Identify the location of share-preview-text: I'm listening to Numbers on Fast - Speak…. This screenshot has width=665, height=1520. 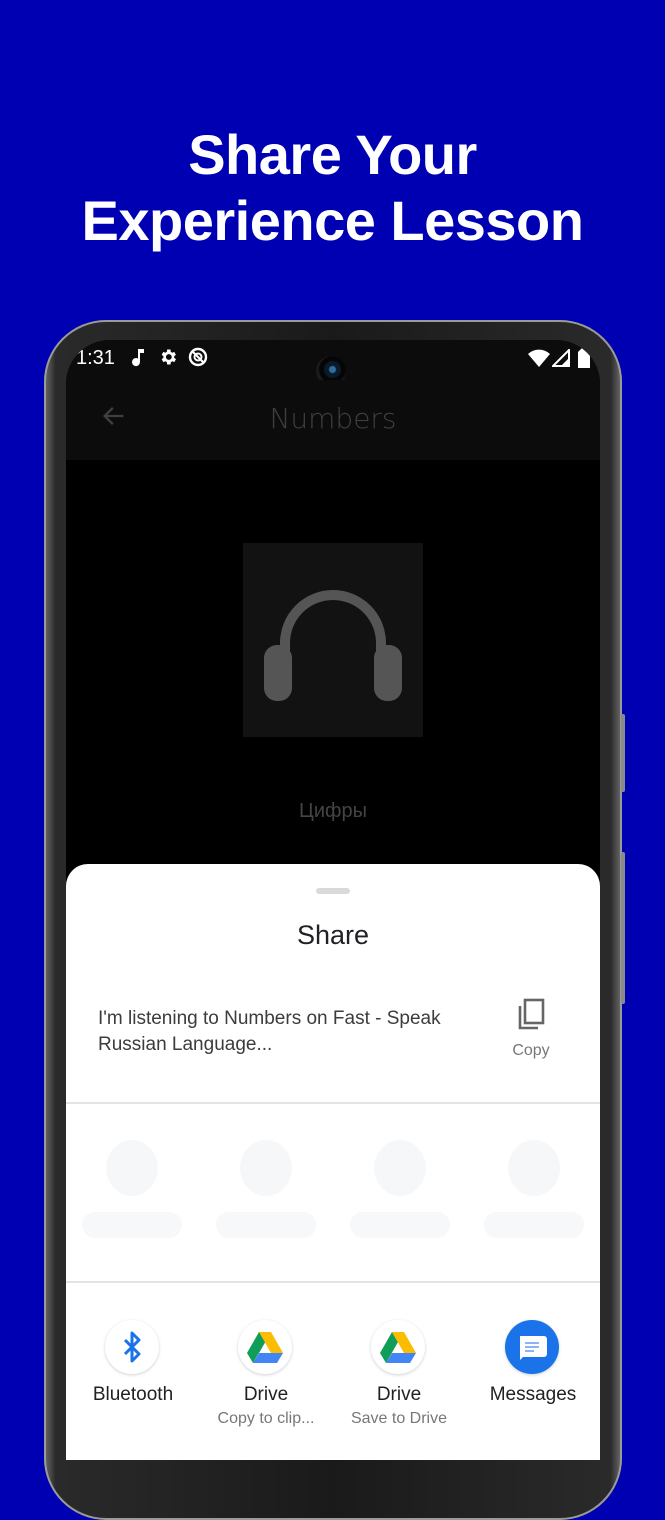
(269, 1031).